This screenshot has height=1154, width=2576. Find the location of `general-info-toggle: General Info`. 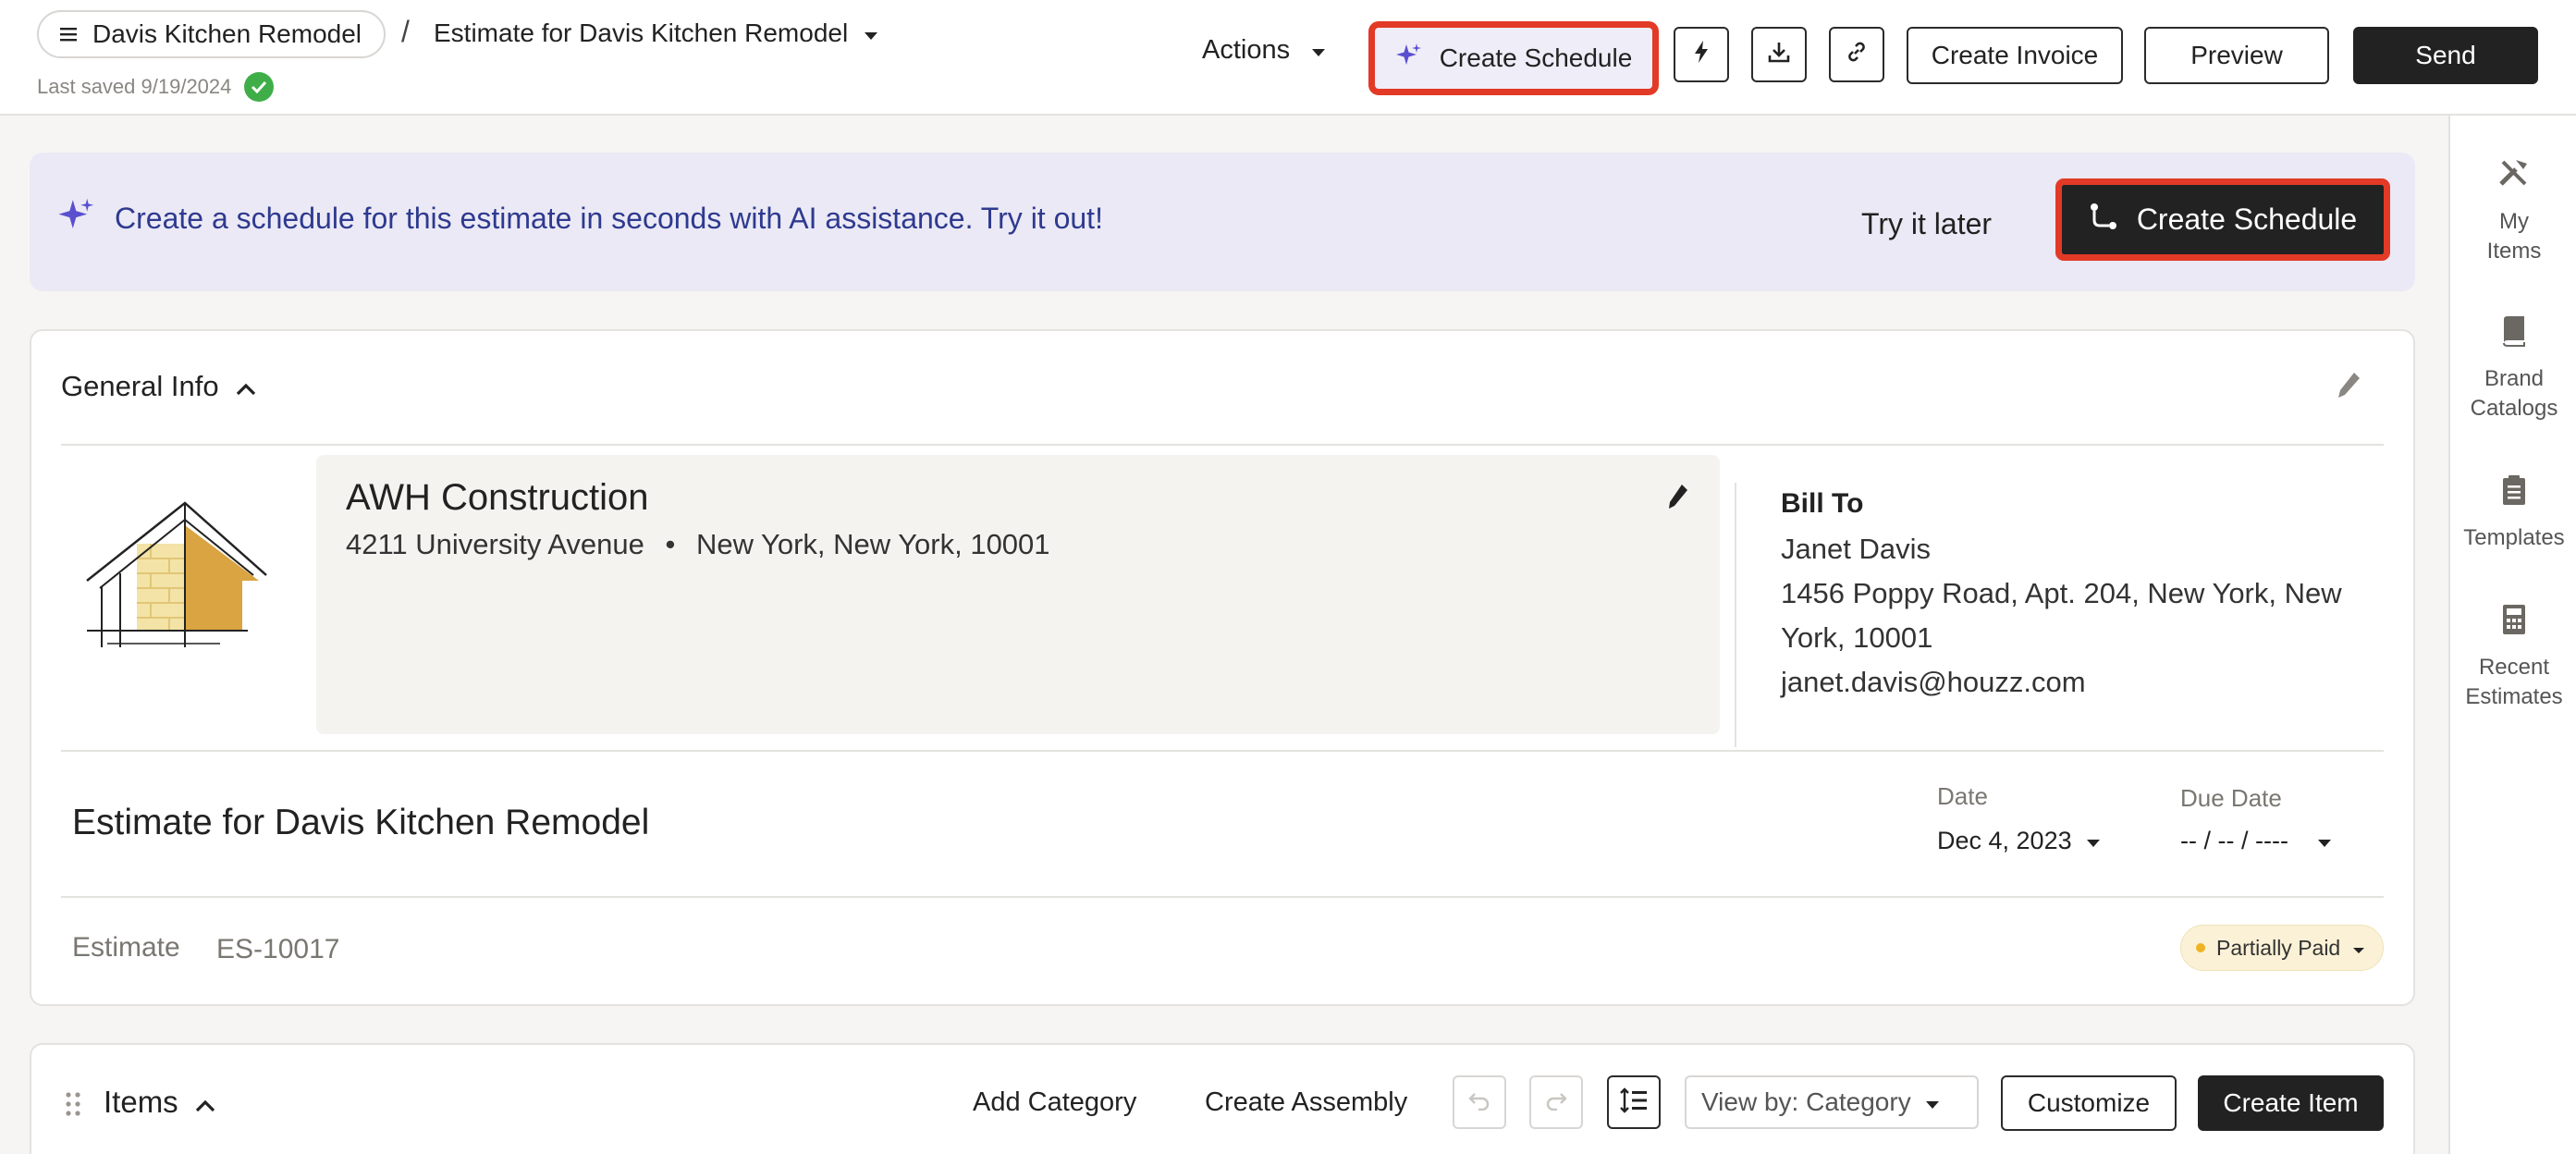

general-info-toggle: General Info is located at coordinates (158, 386).